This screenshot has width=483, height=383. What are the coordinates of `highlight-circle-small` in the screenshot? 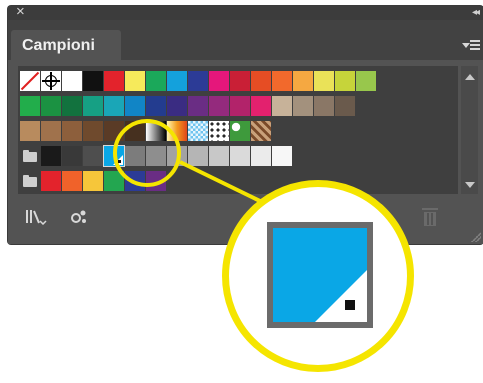 It's located at (147, 153).